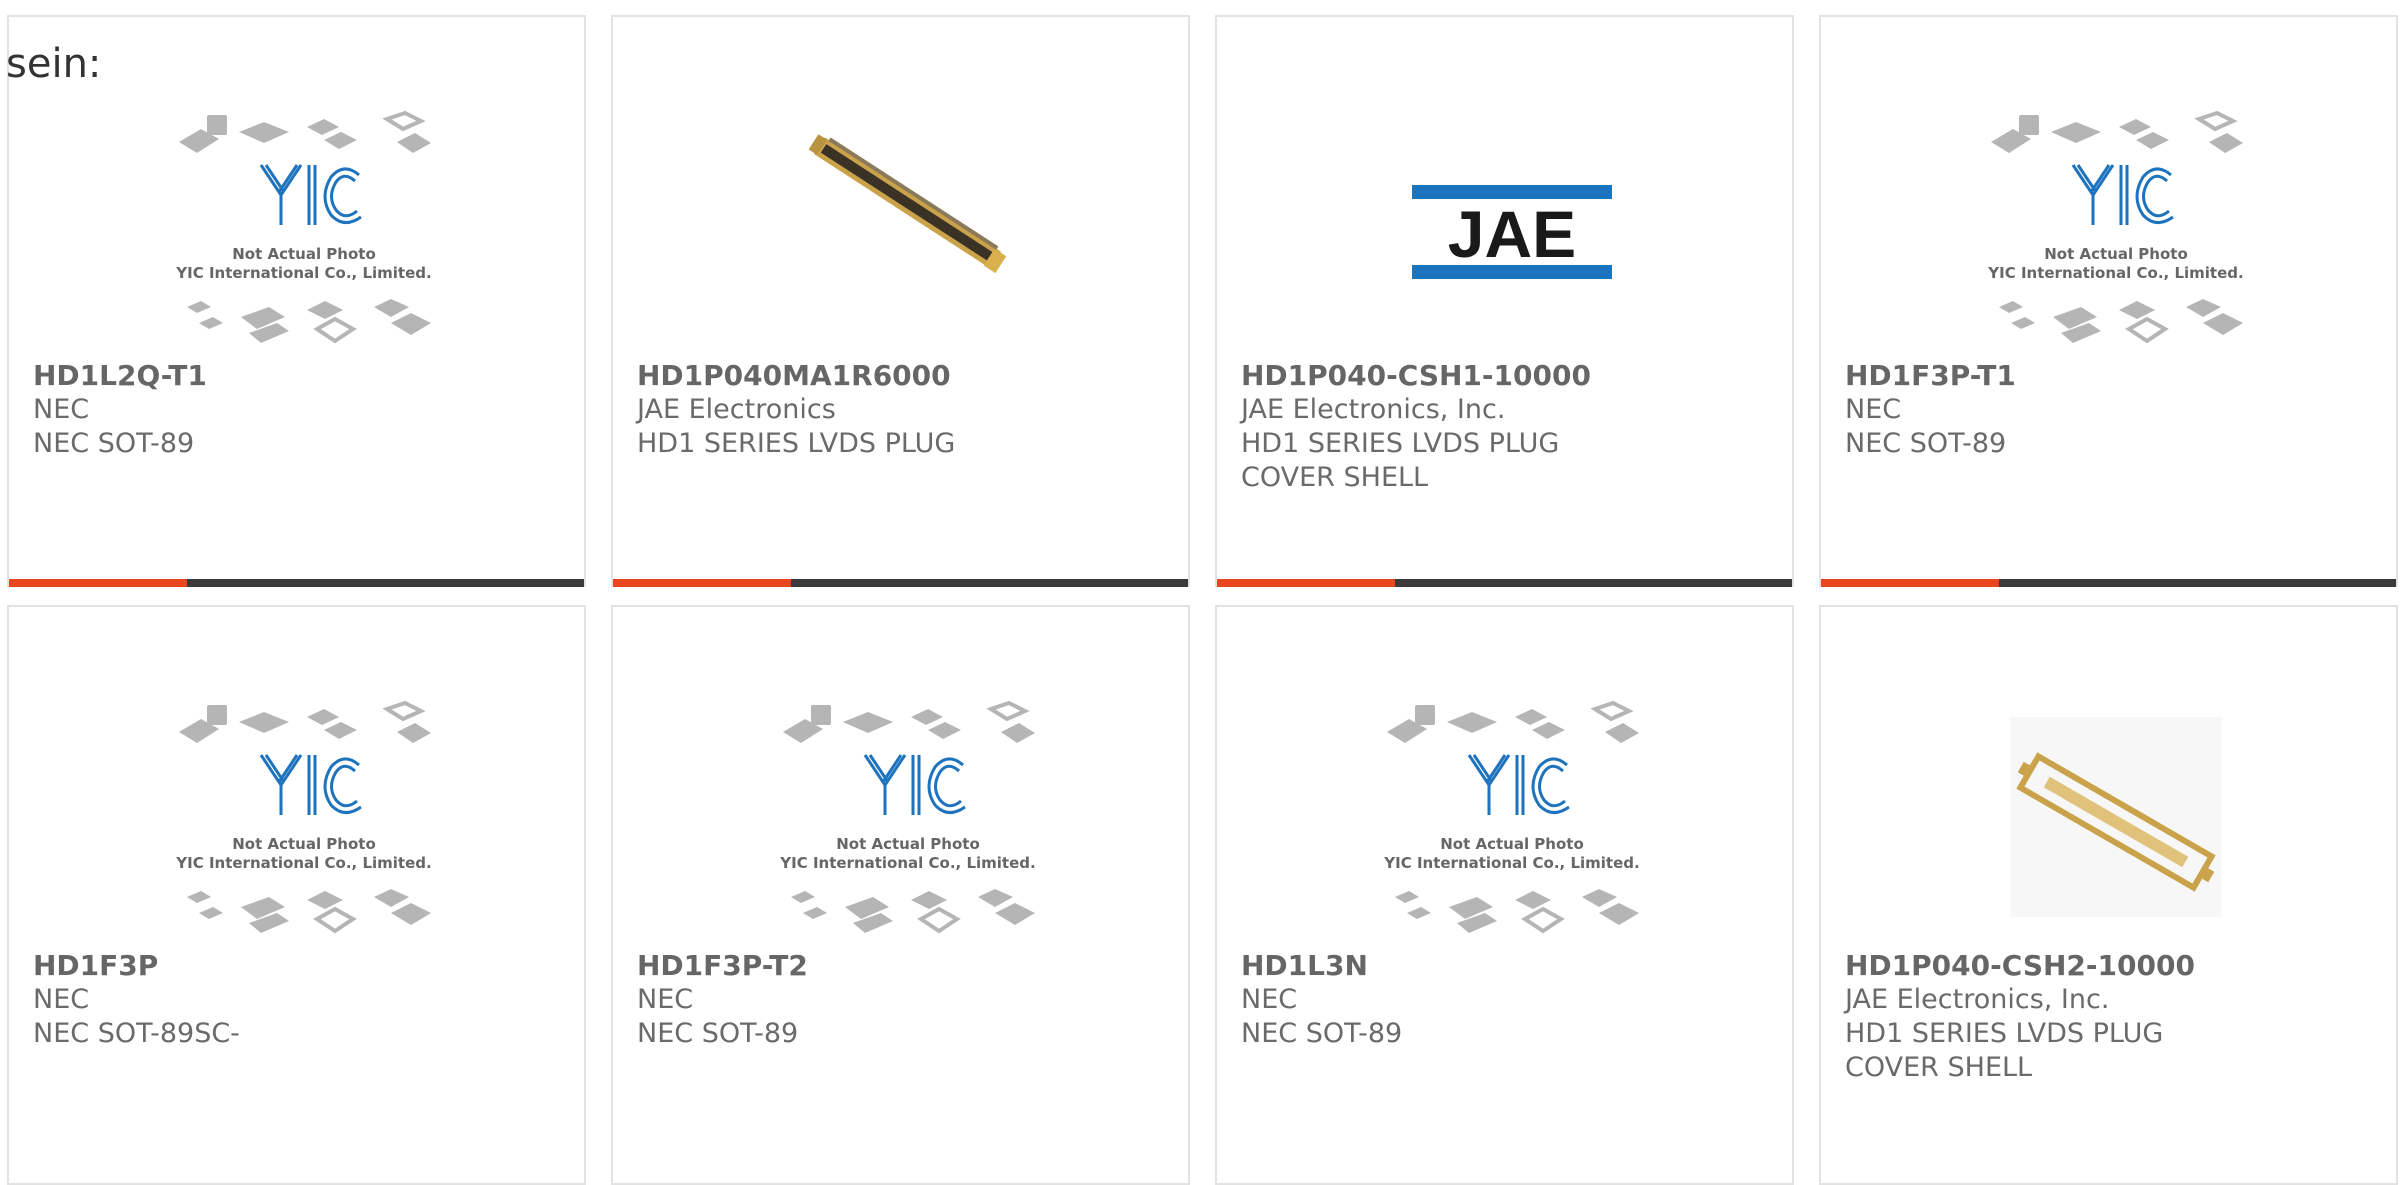 This screenshot has width=2400, height=1185. Describe the element at coordinates (2116, 817) in the screenshot. I see `cover-shell-photo-icon` at that location.